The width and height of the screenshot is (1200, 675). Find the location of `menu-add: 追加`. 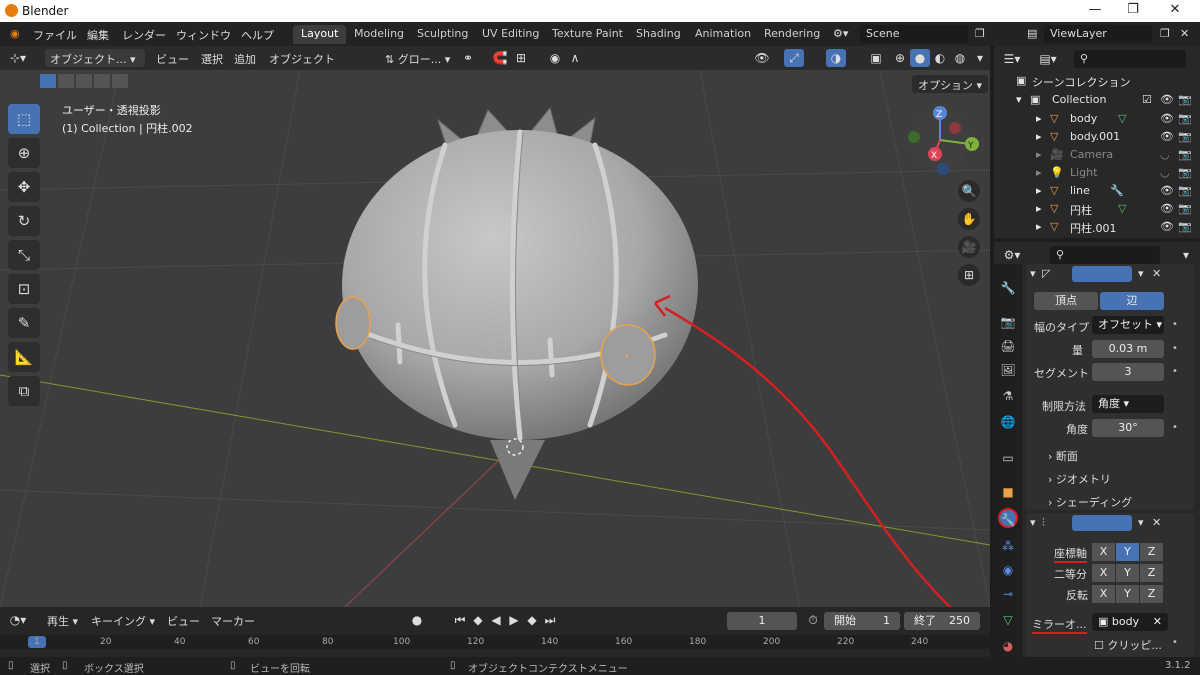

menu-add: 追加 is located at coordinates (245, 58).